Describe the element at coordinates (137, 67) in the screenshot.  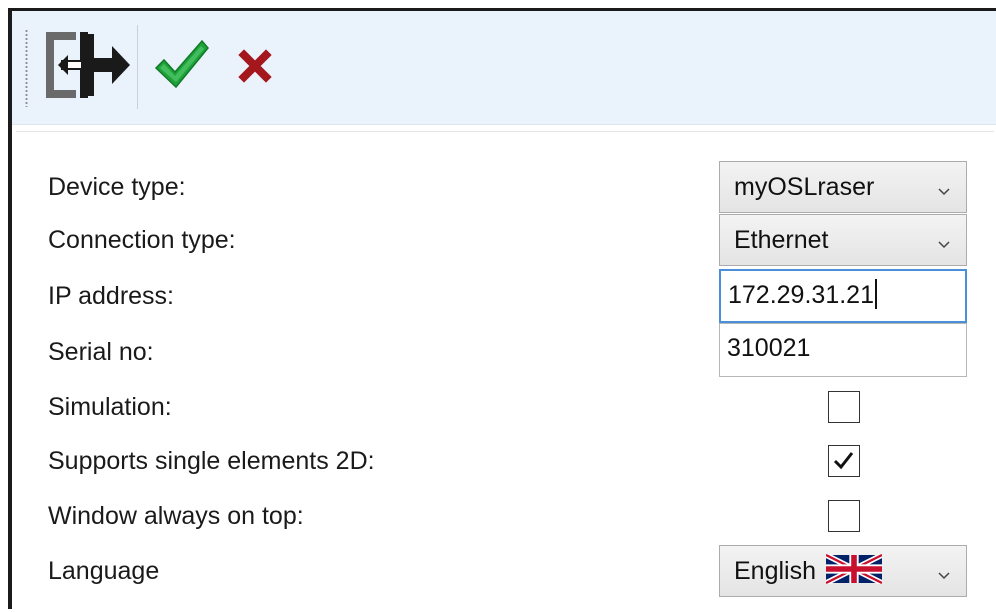
I see `toolbar-separator` at that location.